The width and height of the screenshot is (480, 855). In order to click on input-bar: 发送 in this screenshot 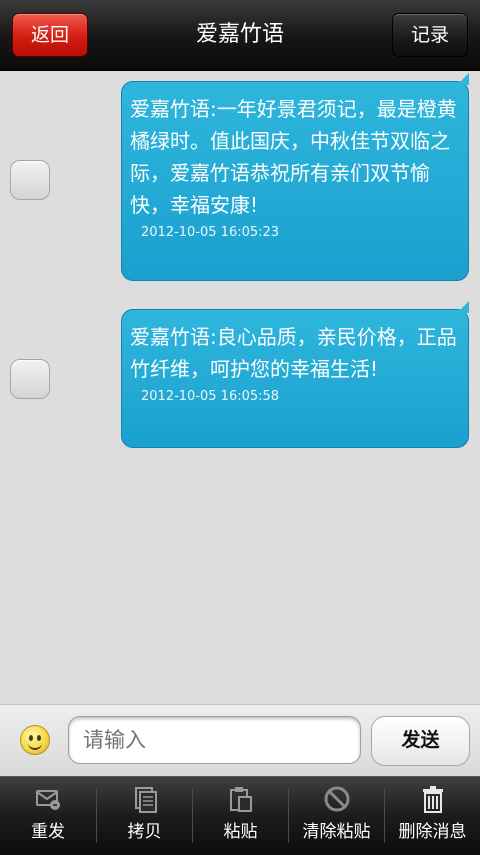, I will do `click(240, 740)`.